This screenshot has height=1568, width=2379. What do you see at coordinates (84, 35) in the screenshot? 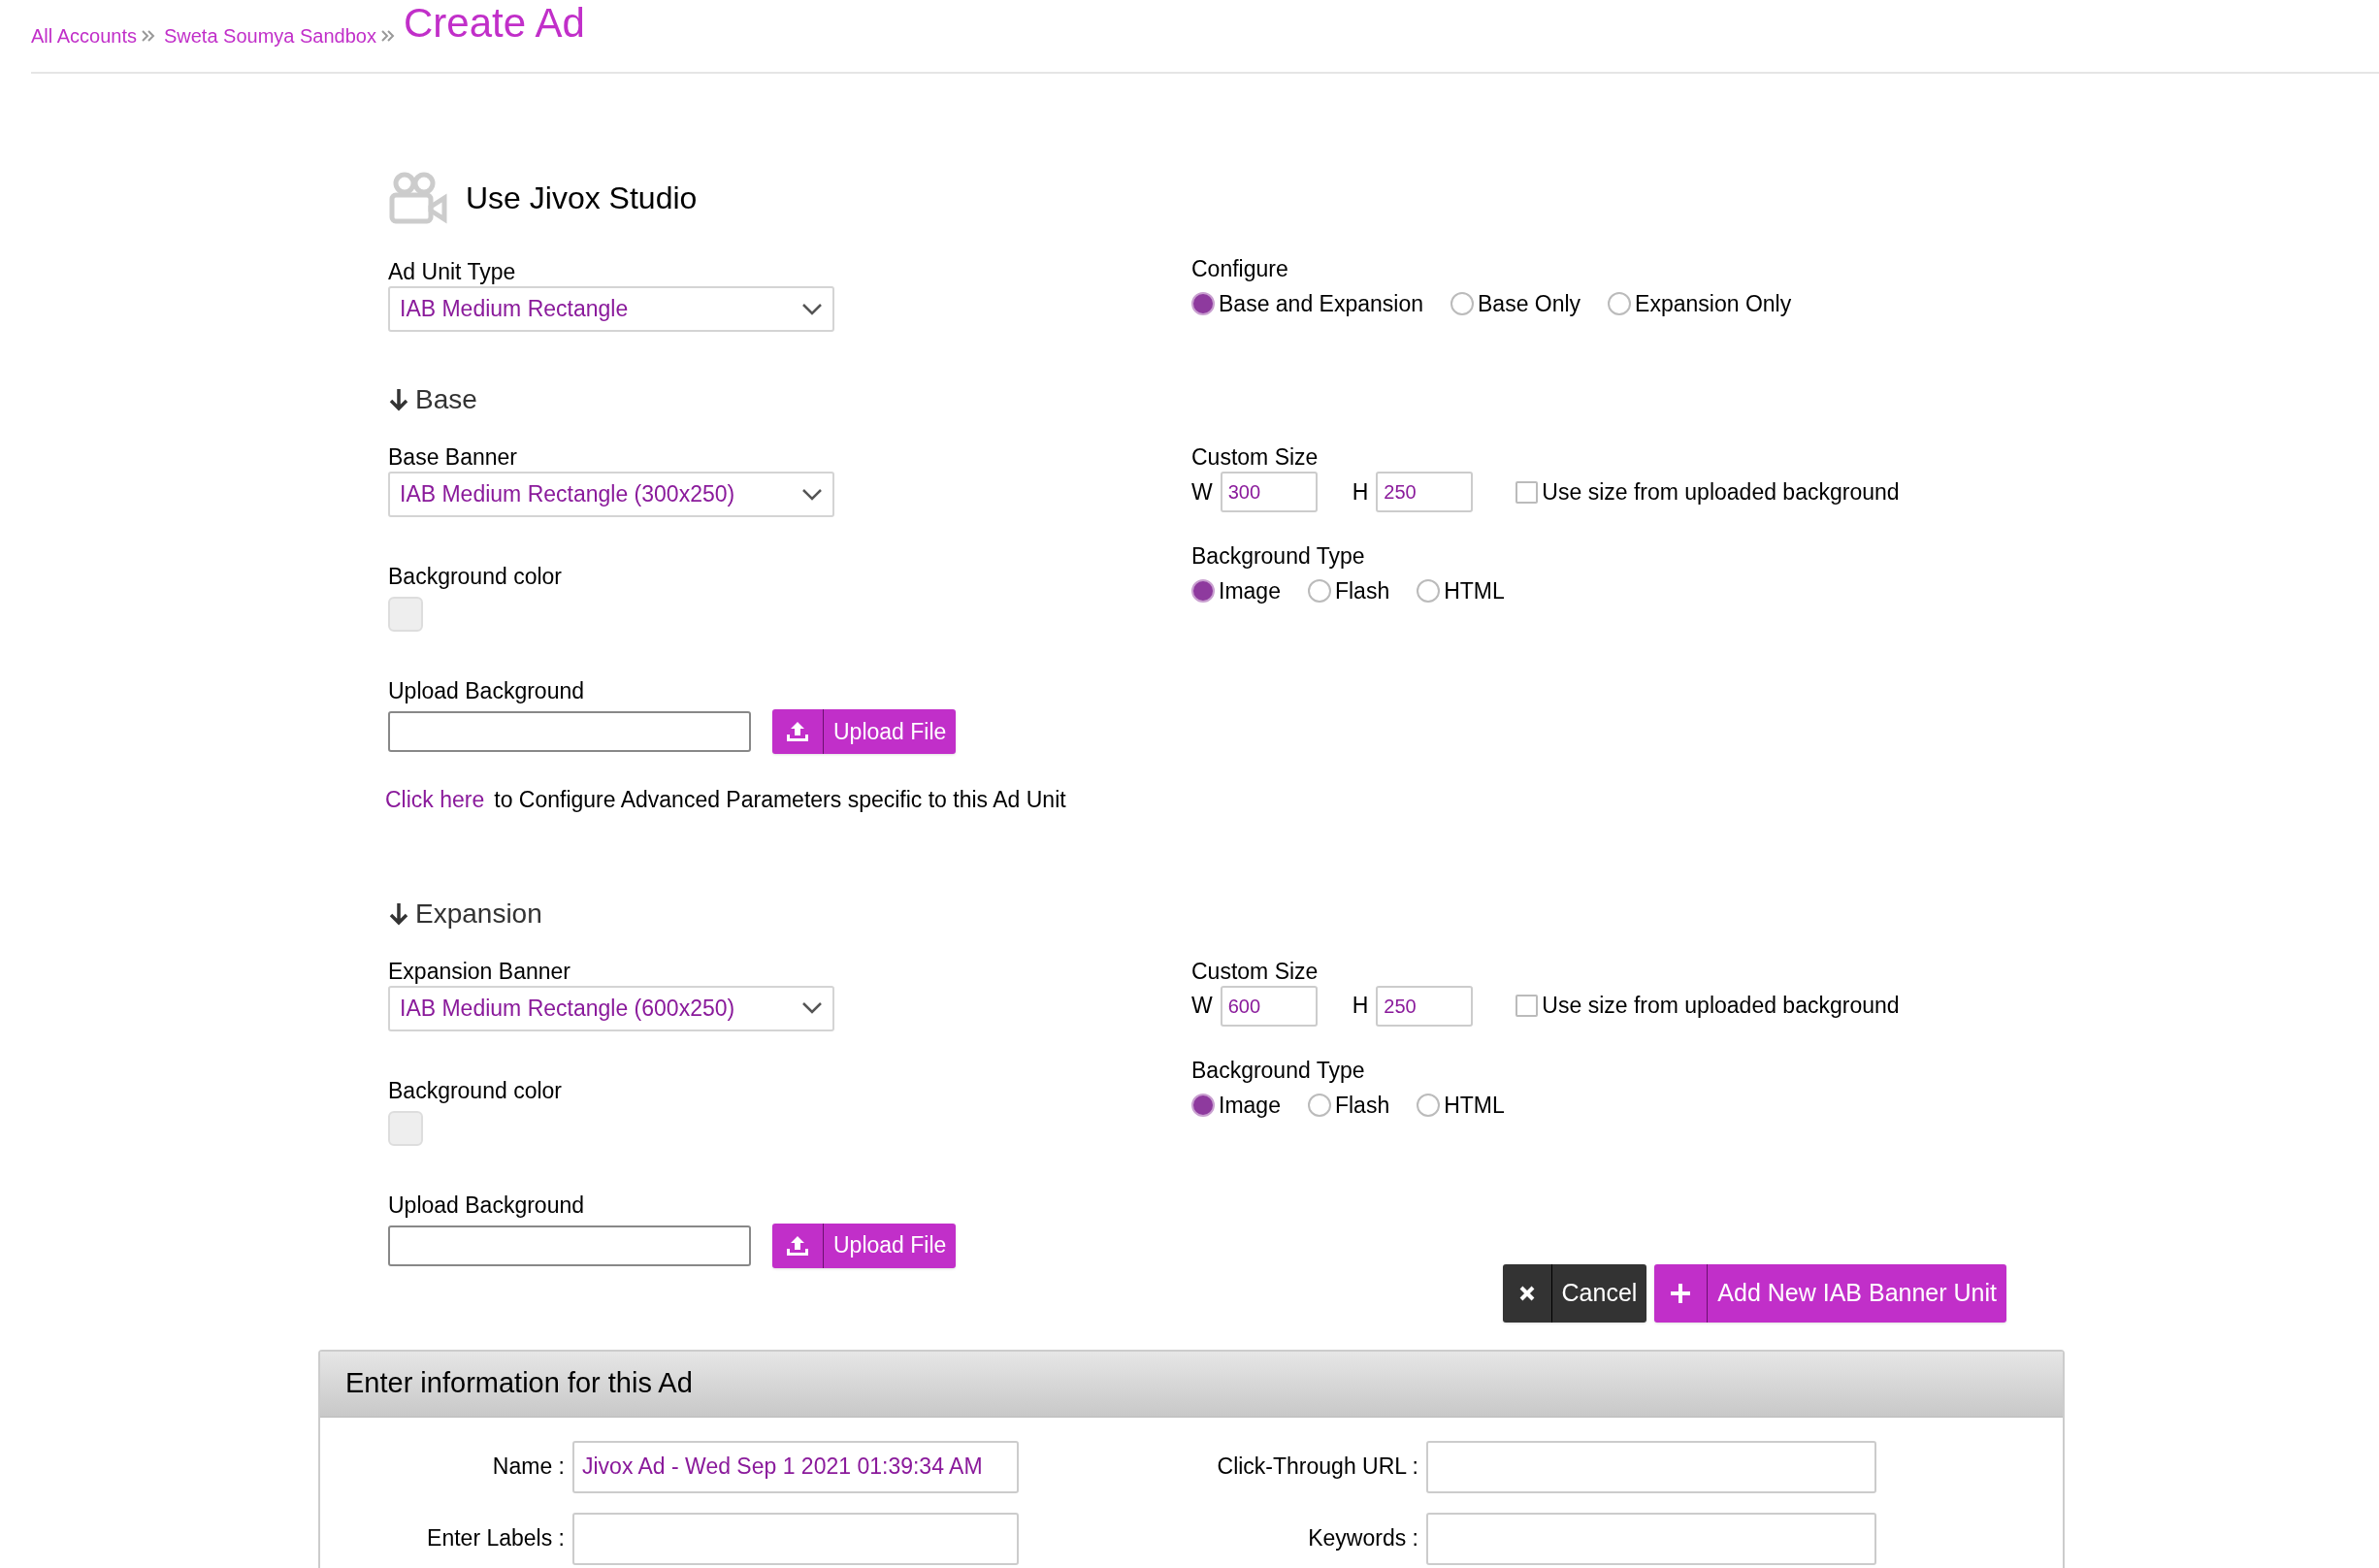
I see `breadcrumb-link: All Accounts` at bounding box center [84, 35].